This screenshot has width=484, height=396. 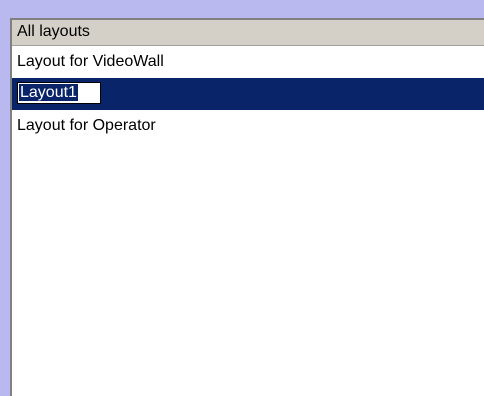 What do you see at coordinates (248, 126) in the screenshot?
I see `list-item-layout-for-operator: Layout for Operator` at bounding box center [248, 126].